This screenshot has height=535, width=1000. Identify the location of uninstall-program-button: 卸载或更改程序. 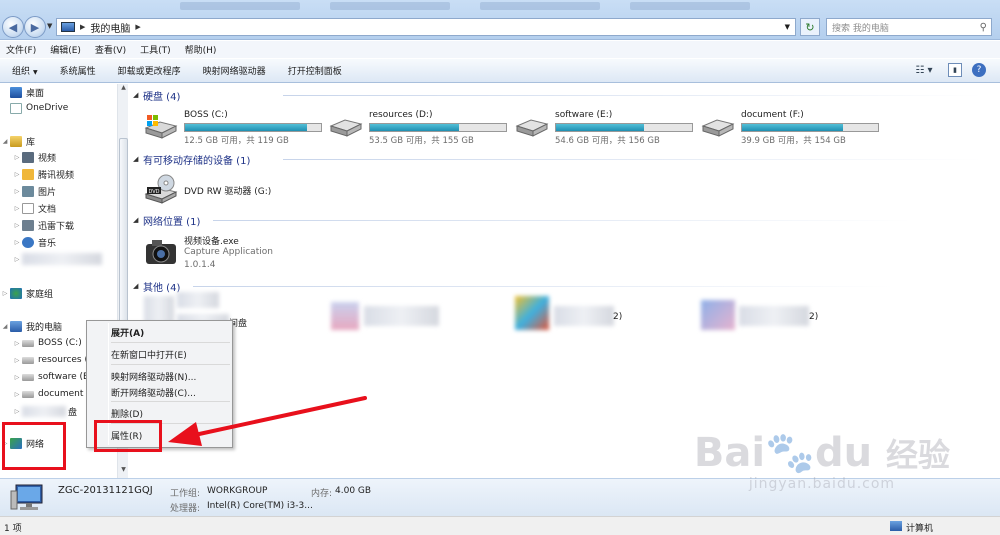
(149, 70).